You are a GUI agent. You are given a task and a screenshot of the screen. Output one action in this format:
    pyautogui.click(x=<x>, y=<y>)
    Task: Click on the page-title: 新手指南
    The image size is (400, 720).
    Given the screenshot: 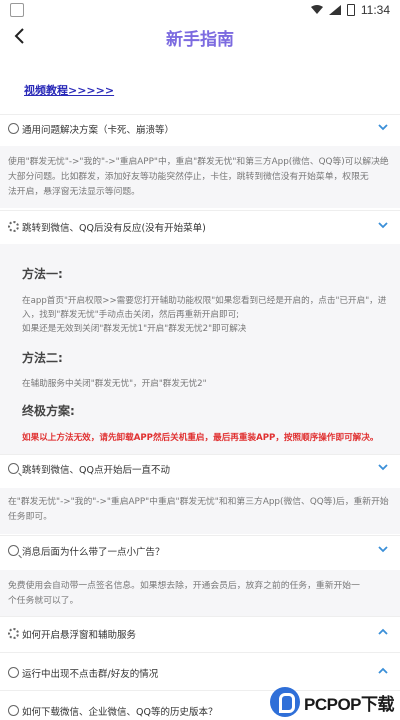 What is the action you would take?
    pyautogui.click(x=200, y=40)
    